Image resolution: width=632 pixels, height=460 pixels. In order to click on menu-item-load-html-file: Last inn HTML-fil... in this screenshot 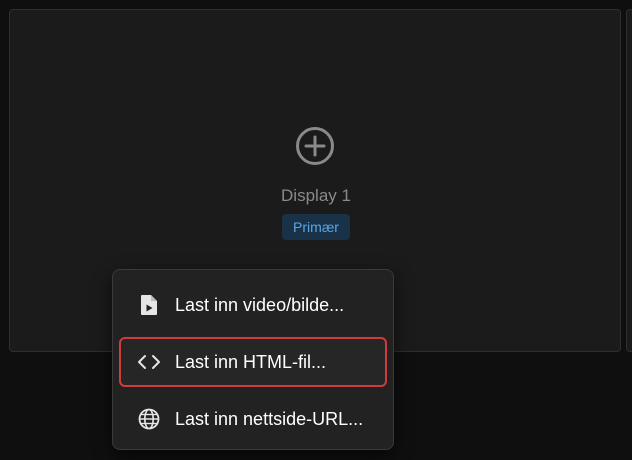, I will do `click(253, 362)`.